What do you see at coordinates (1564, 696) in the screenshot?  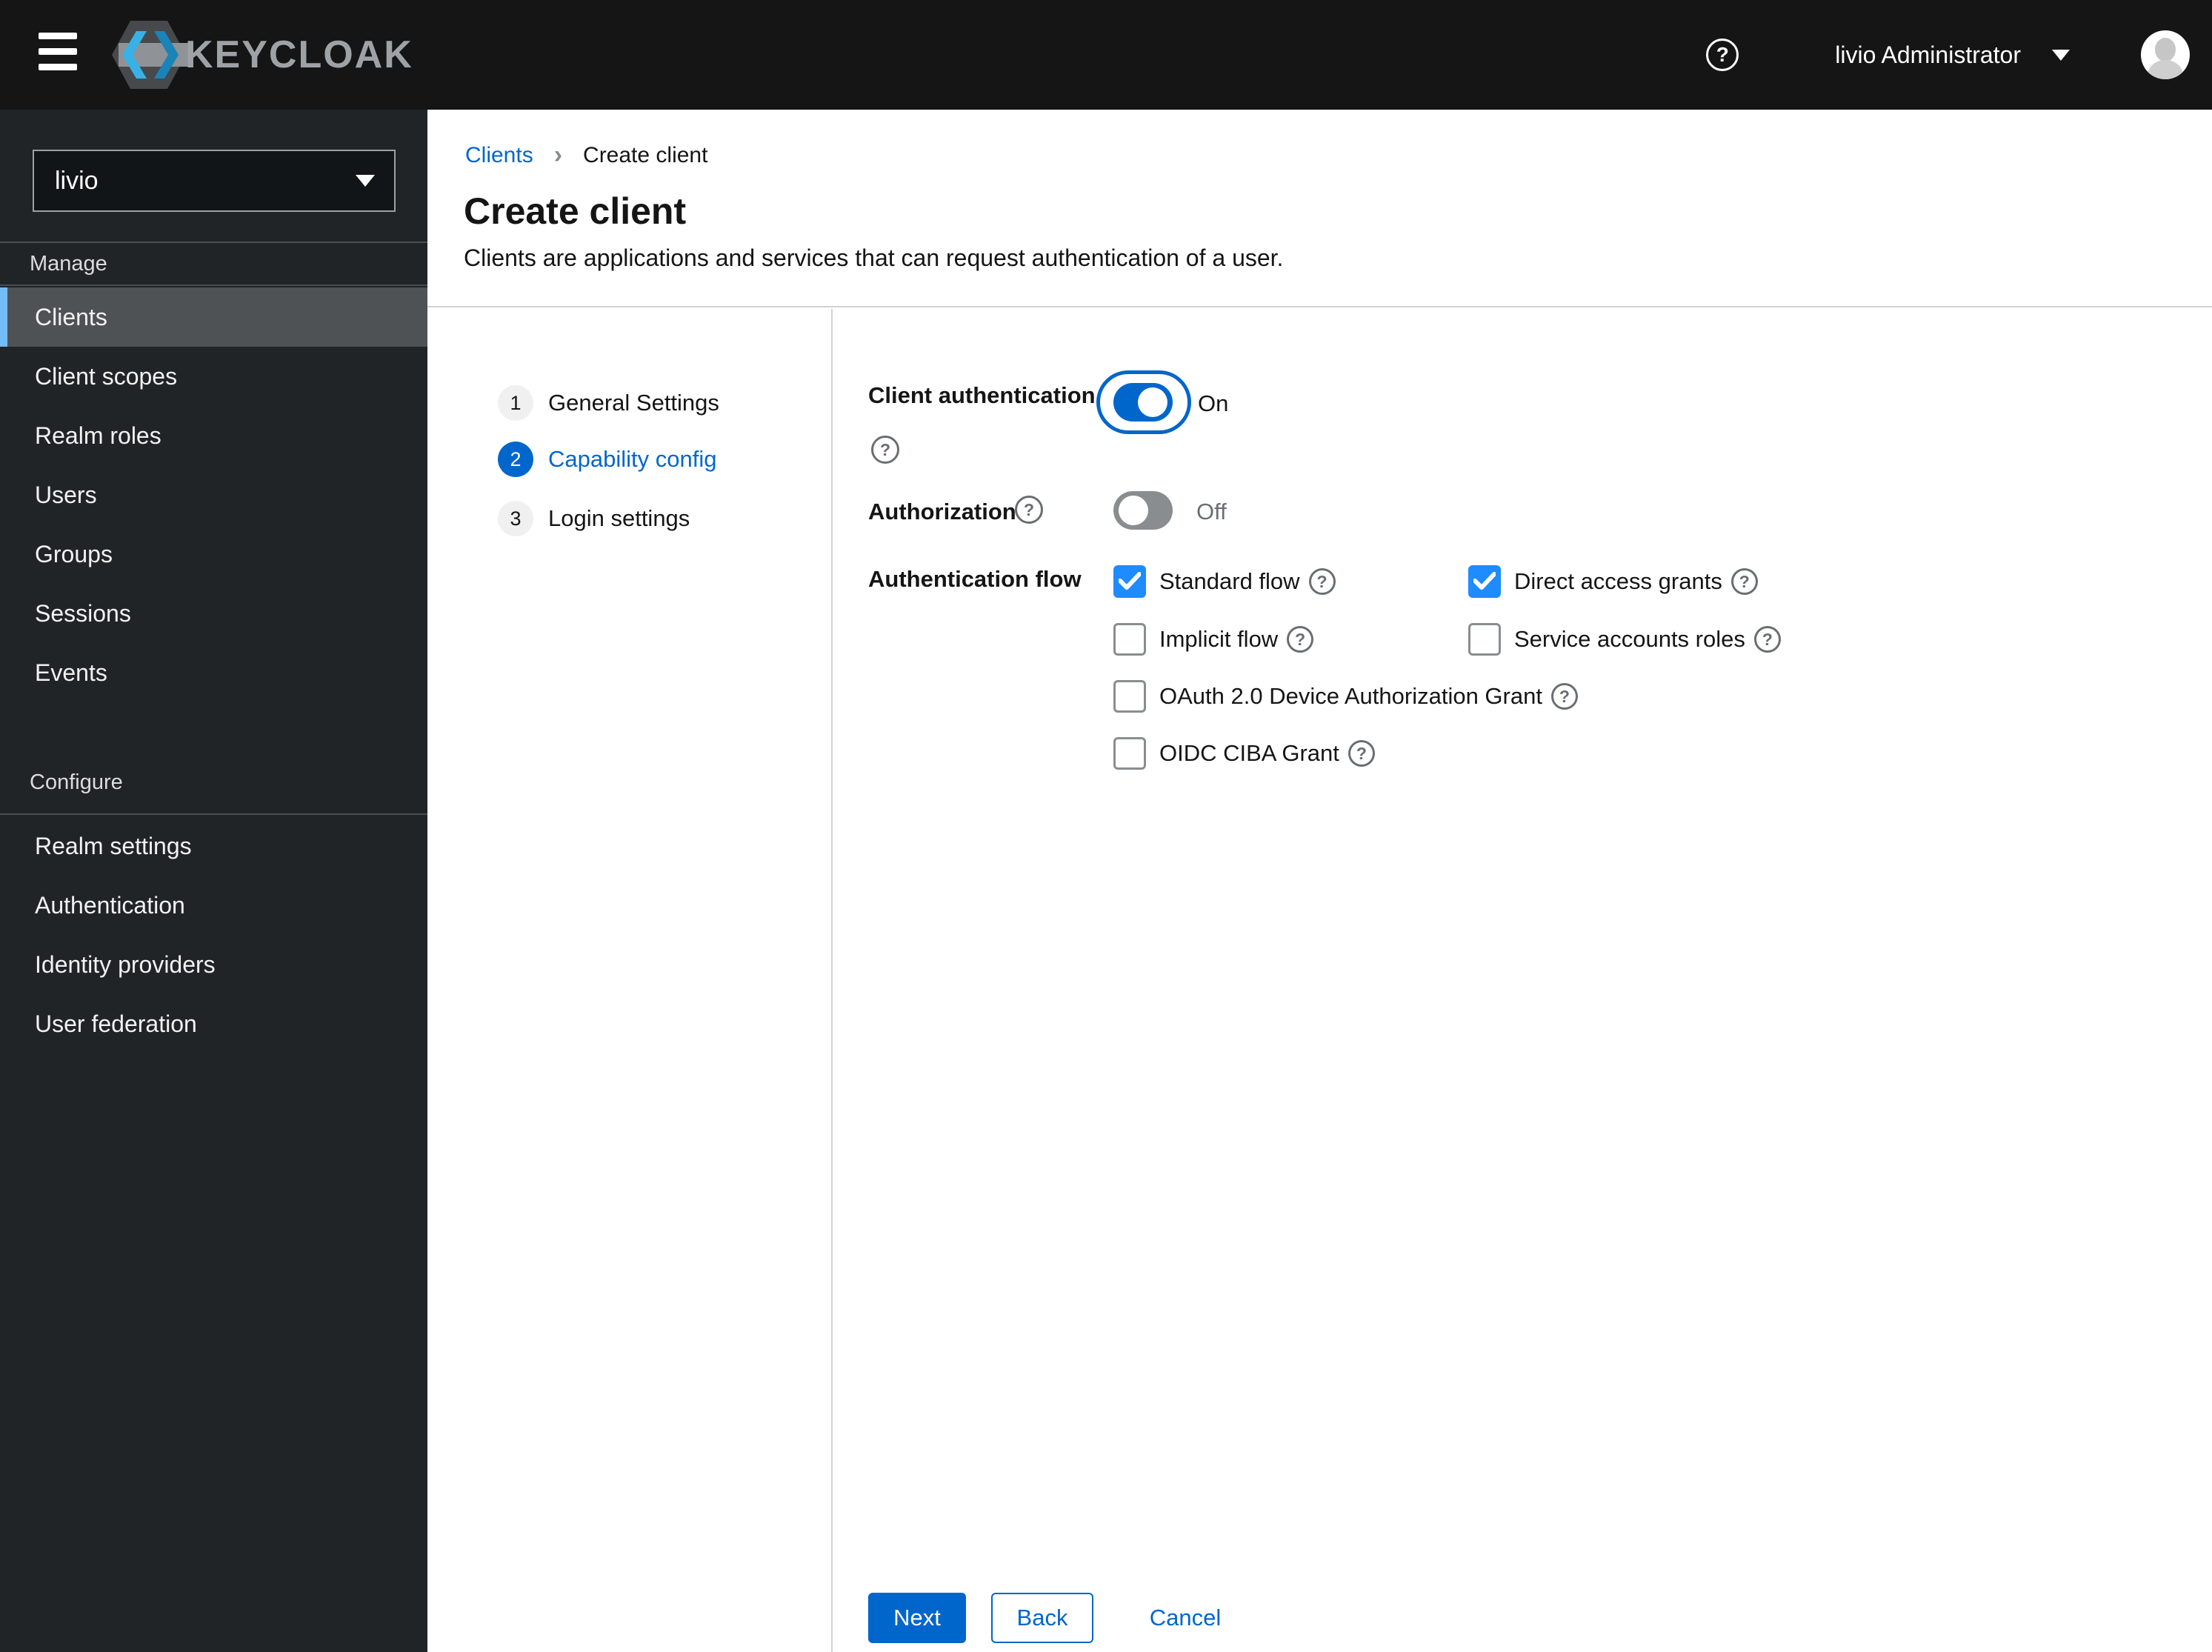 I see `oauth-device-grant-help-icon: ?` at bounding box center [1564, 696].